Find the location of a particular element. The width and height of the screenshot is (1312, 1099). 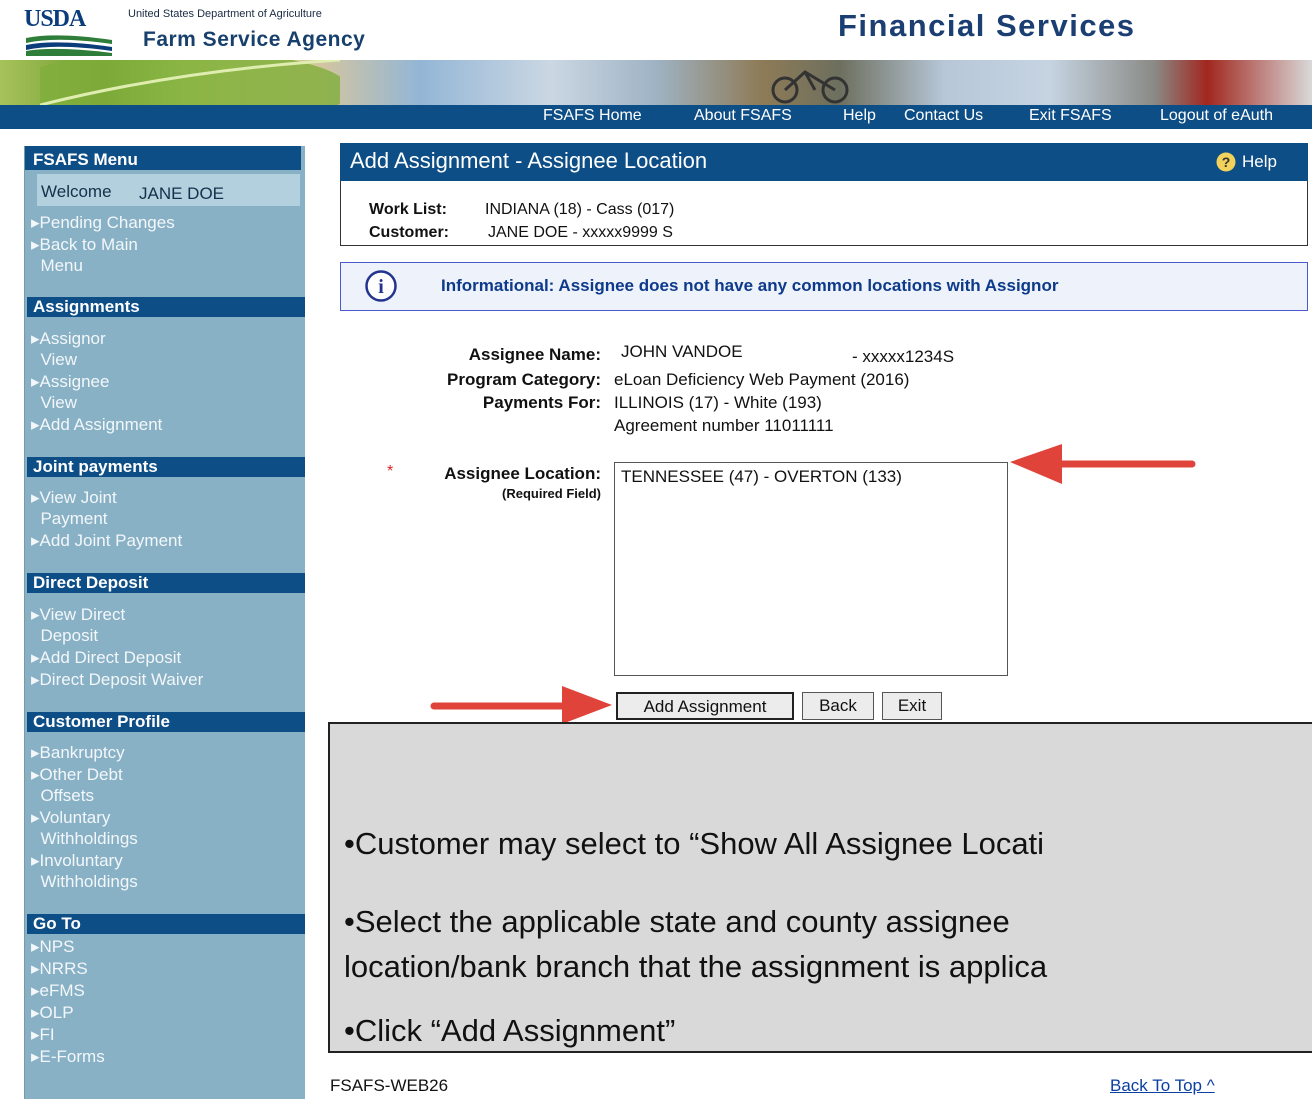

payments-for-value: ILLINOIS (17) - White (193) is located at coordinates (718, 402).